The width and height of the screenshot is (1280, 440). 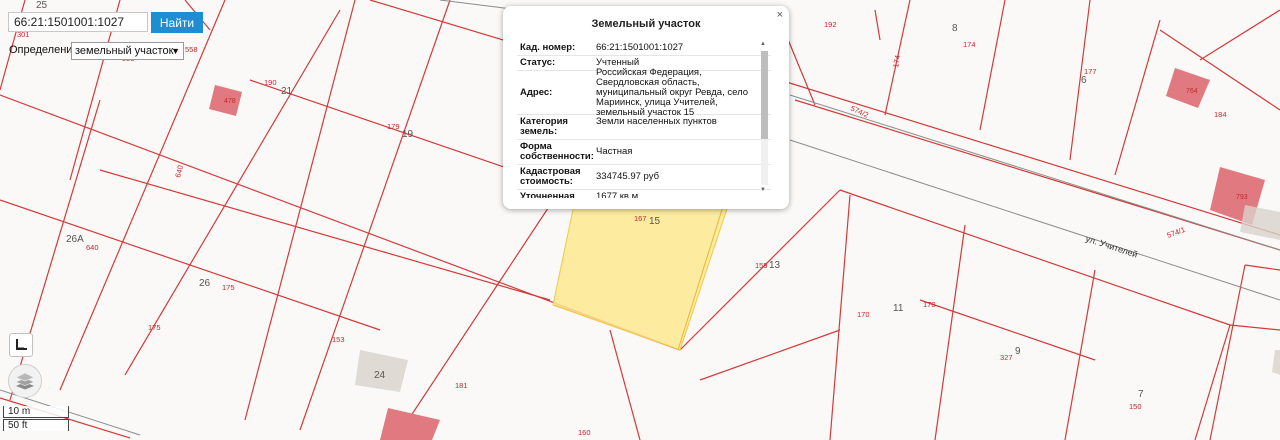 I want to click on building-number: 764, so click(x=1192, y=91).